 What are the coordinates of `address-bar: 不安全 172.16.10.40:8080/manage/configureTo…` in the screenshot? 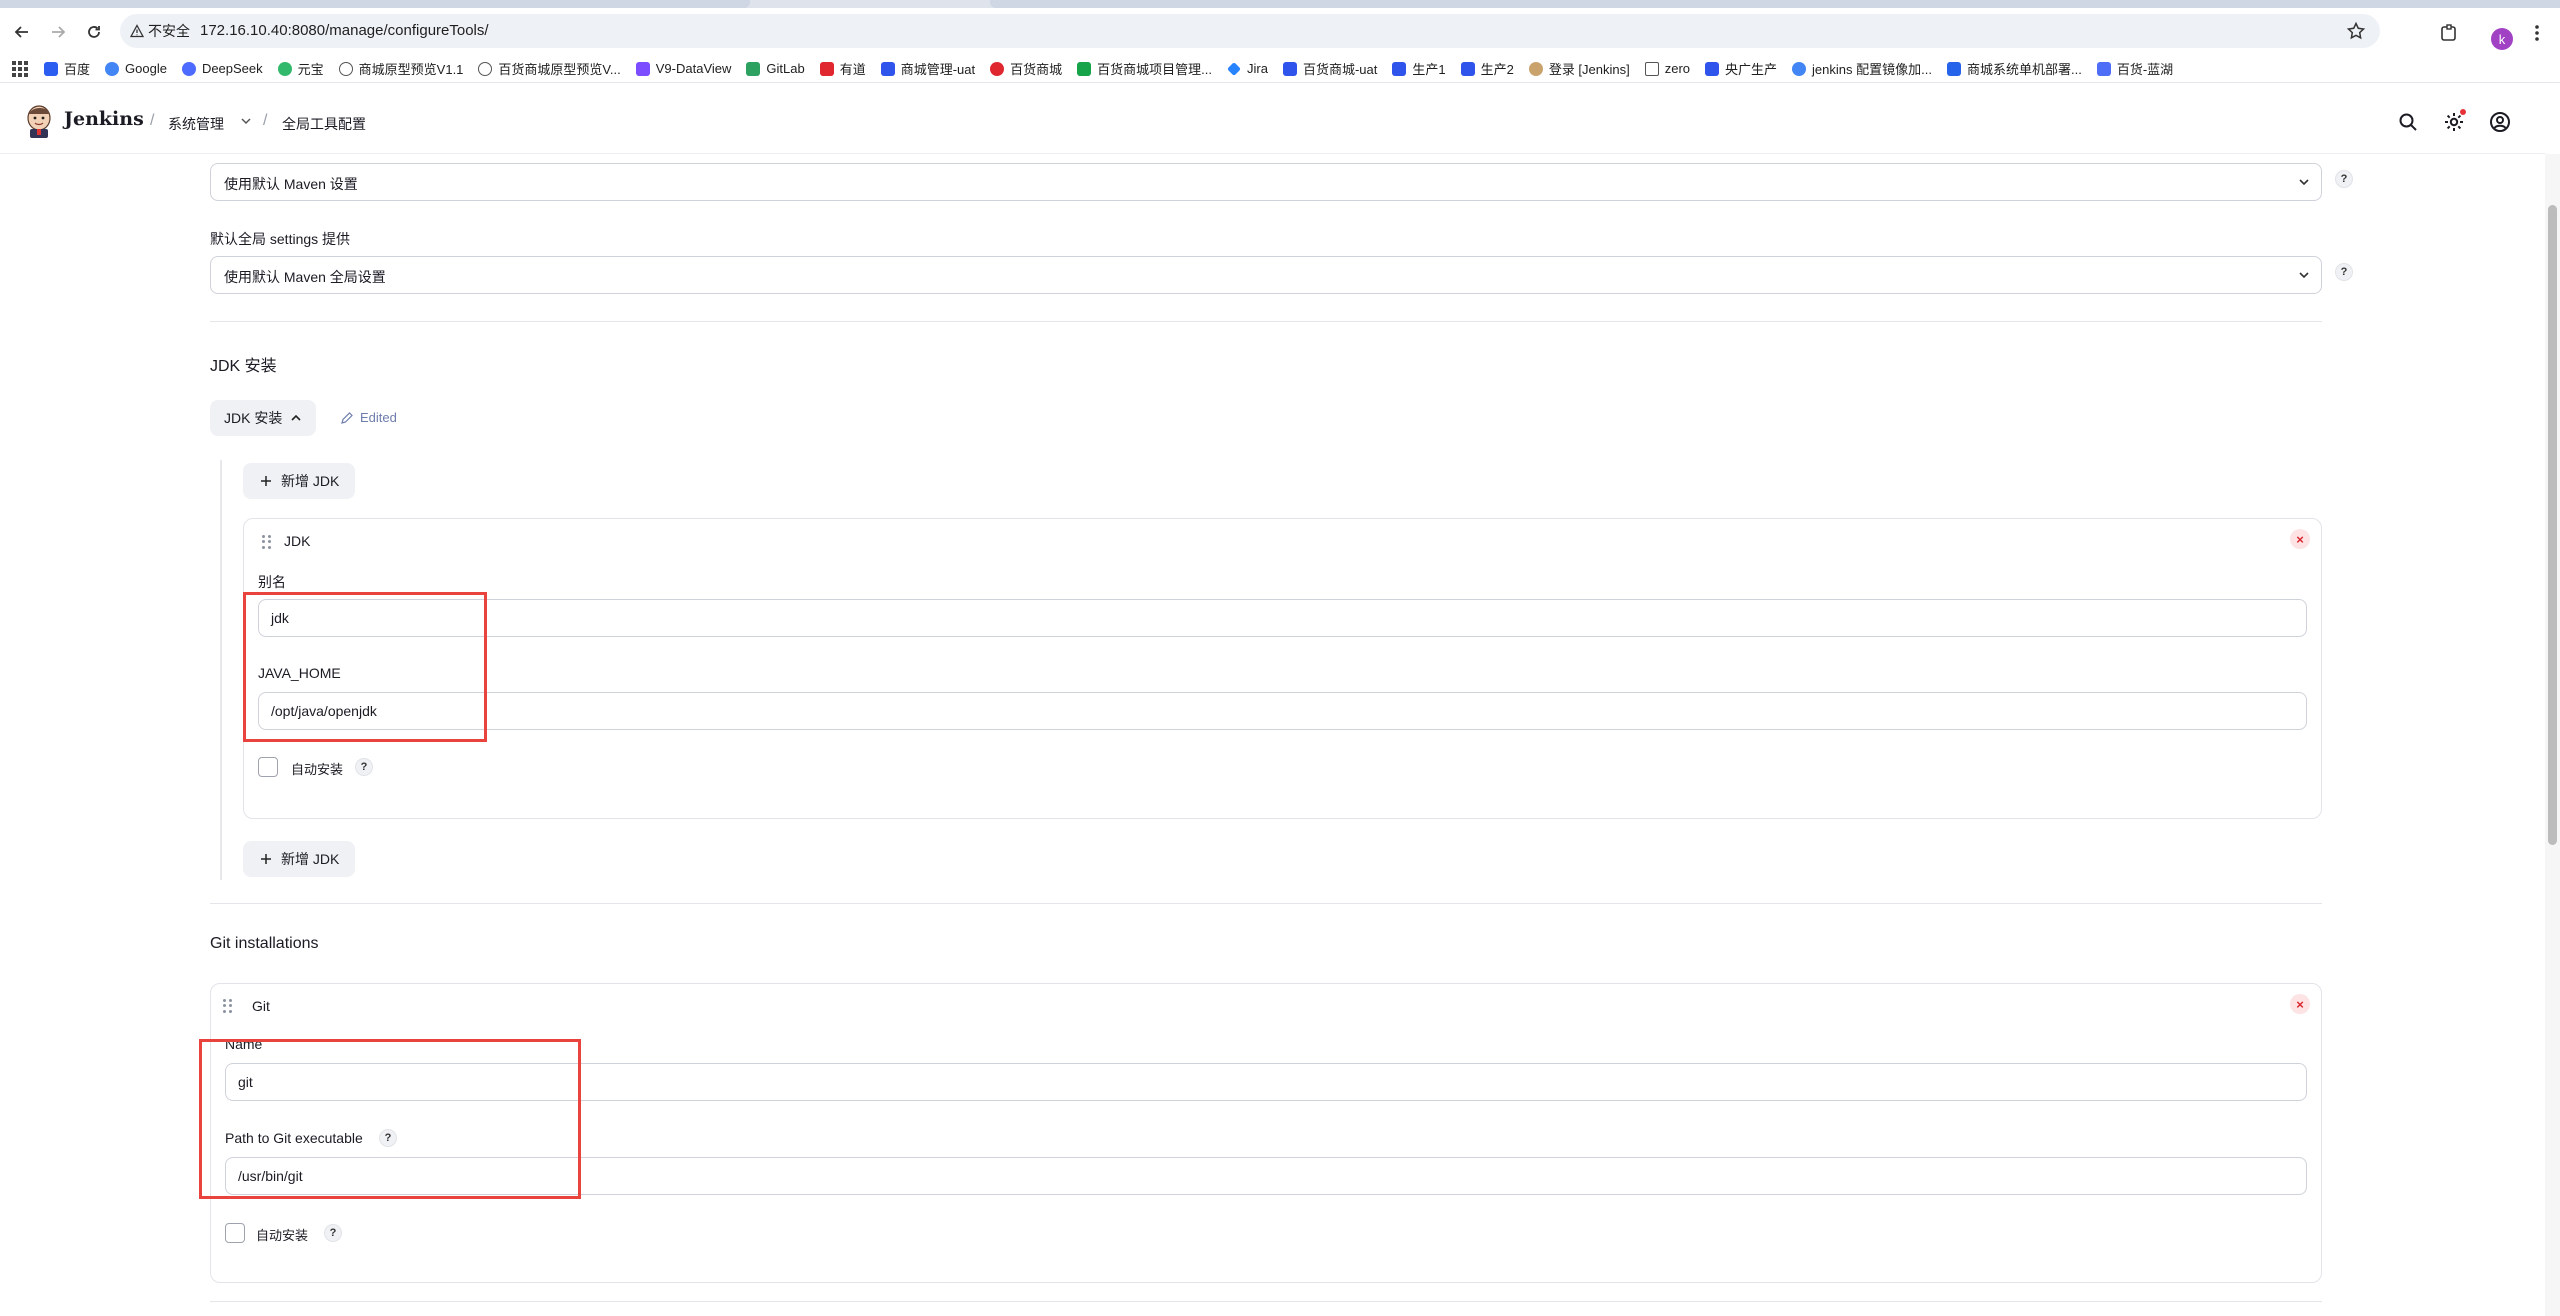 It's located at (1250, 31).